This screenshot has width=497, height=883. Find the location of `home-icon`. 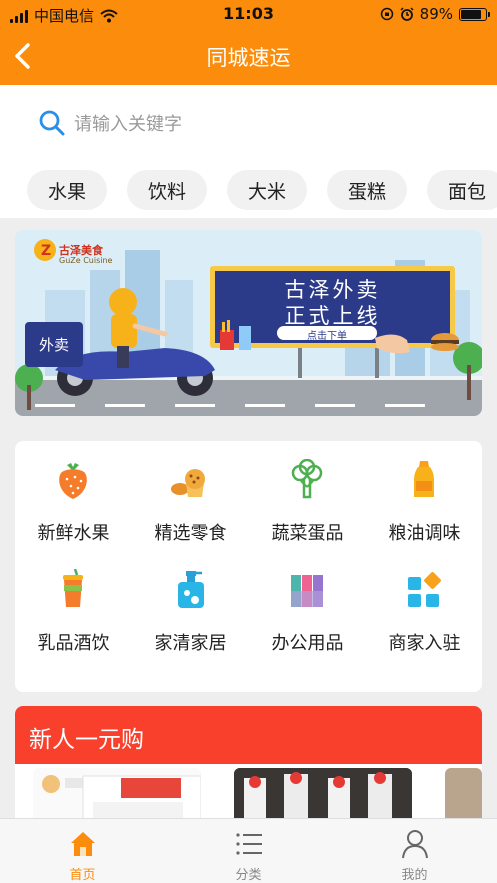

home-icon is located at coordinates (83, 844).